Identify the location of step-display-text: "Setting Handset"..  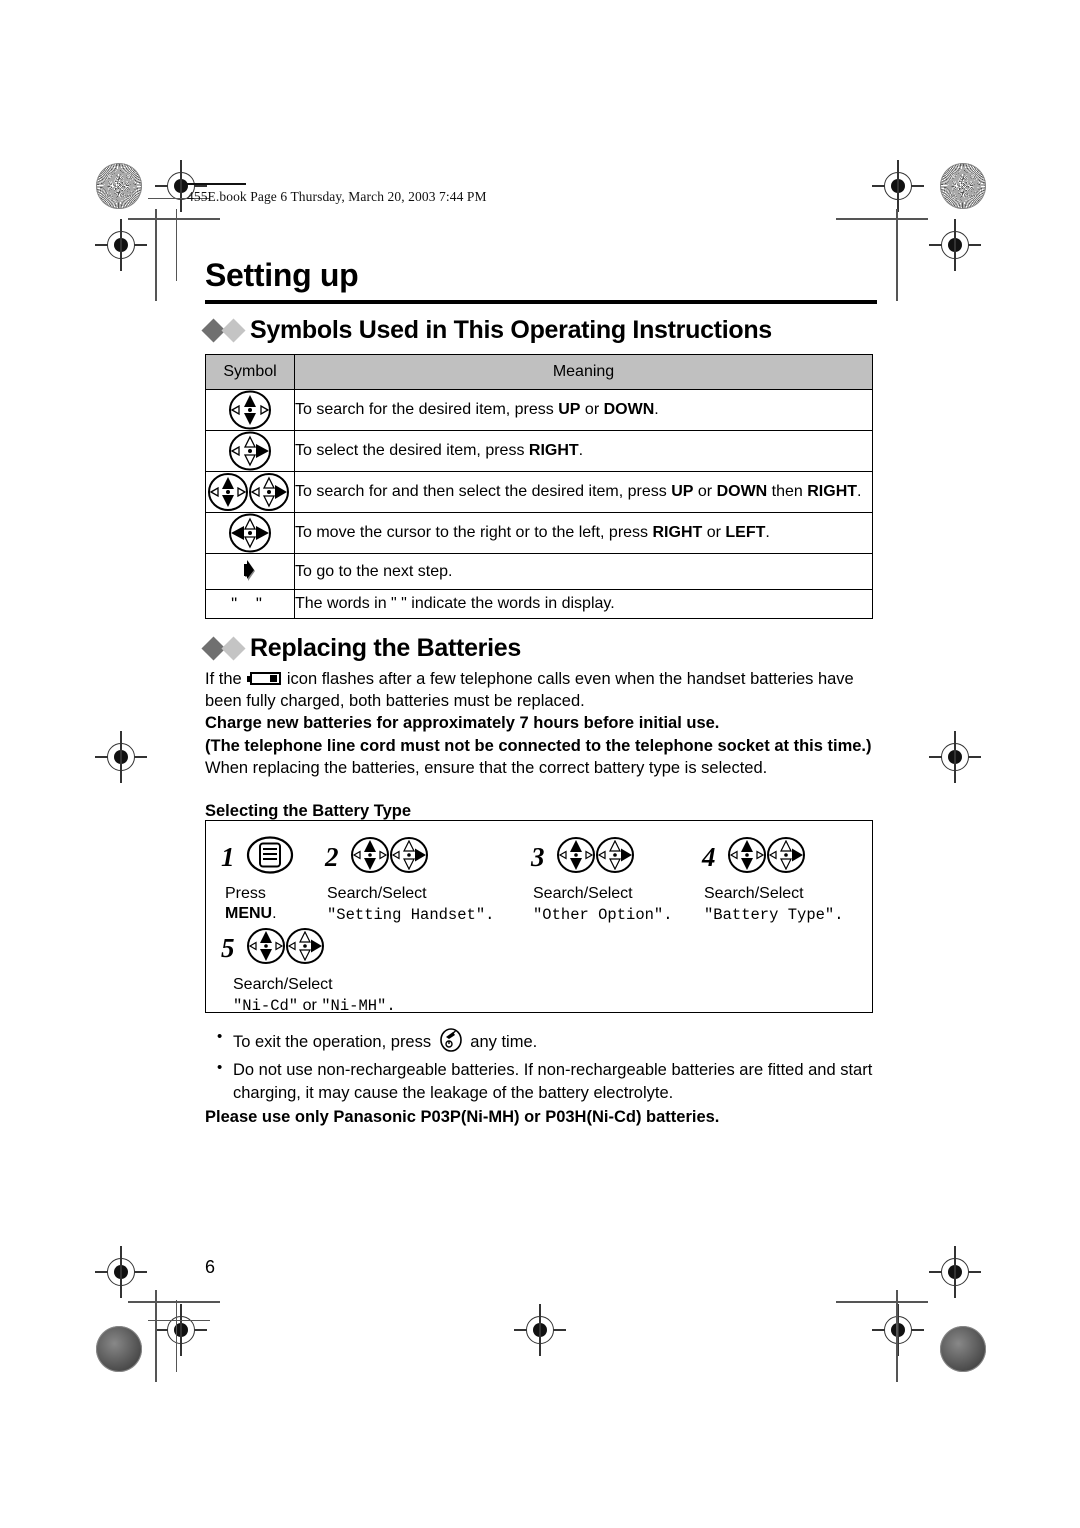
(411, 915).